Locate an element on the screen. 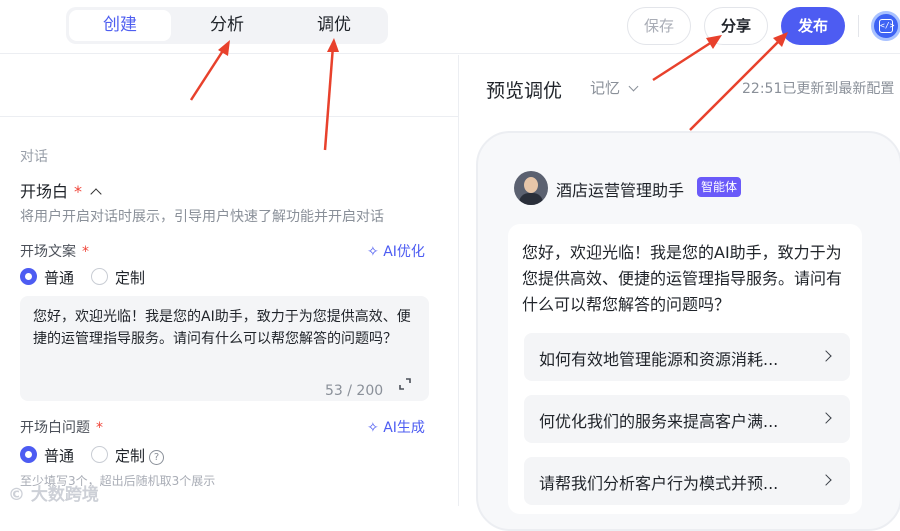 Image resolution: width=900 pixels, height=531 pixels. memory-label: 记忆 is located at coordinates (605, 88).